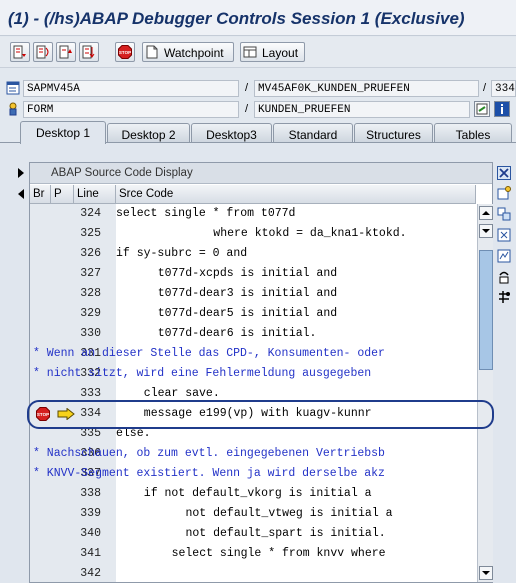  Describe the element at coordinates (231, 133) in the screenshot. I see `tab-desktop-3: Desktop3` at that location.